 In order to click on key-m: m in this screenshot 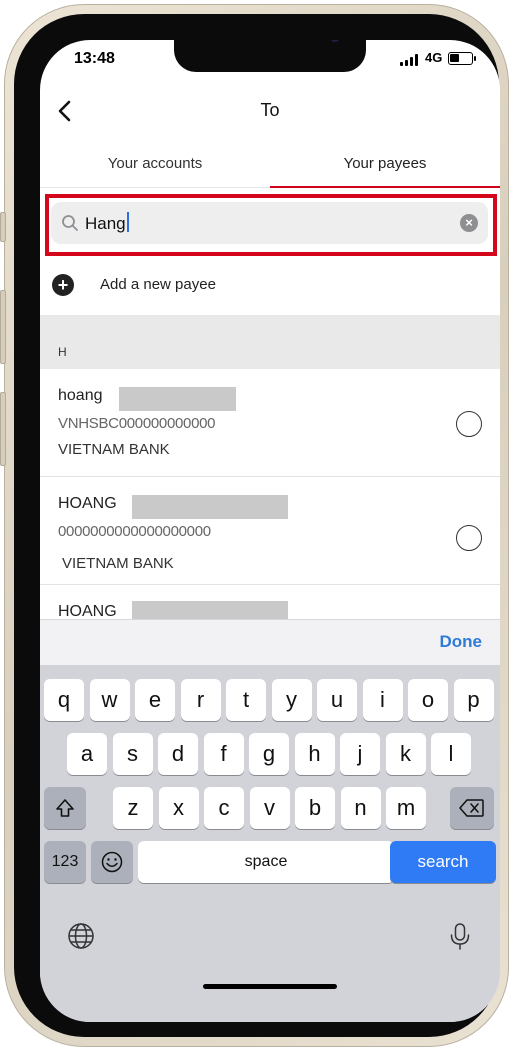, I will do `click(406, 808)`.